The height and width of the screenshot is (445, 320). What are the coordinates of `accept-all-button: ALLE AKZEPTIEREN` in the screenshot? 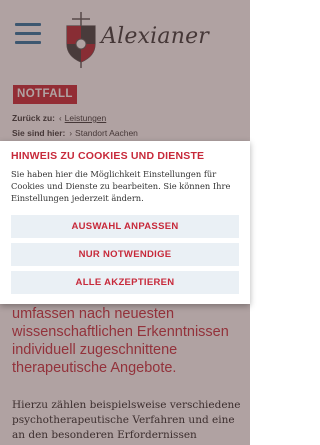 It's located at (125, 282).